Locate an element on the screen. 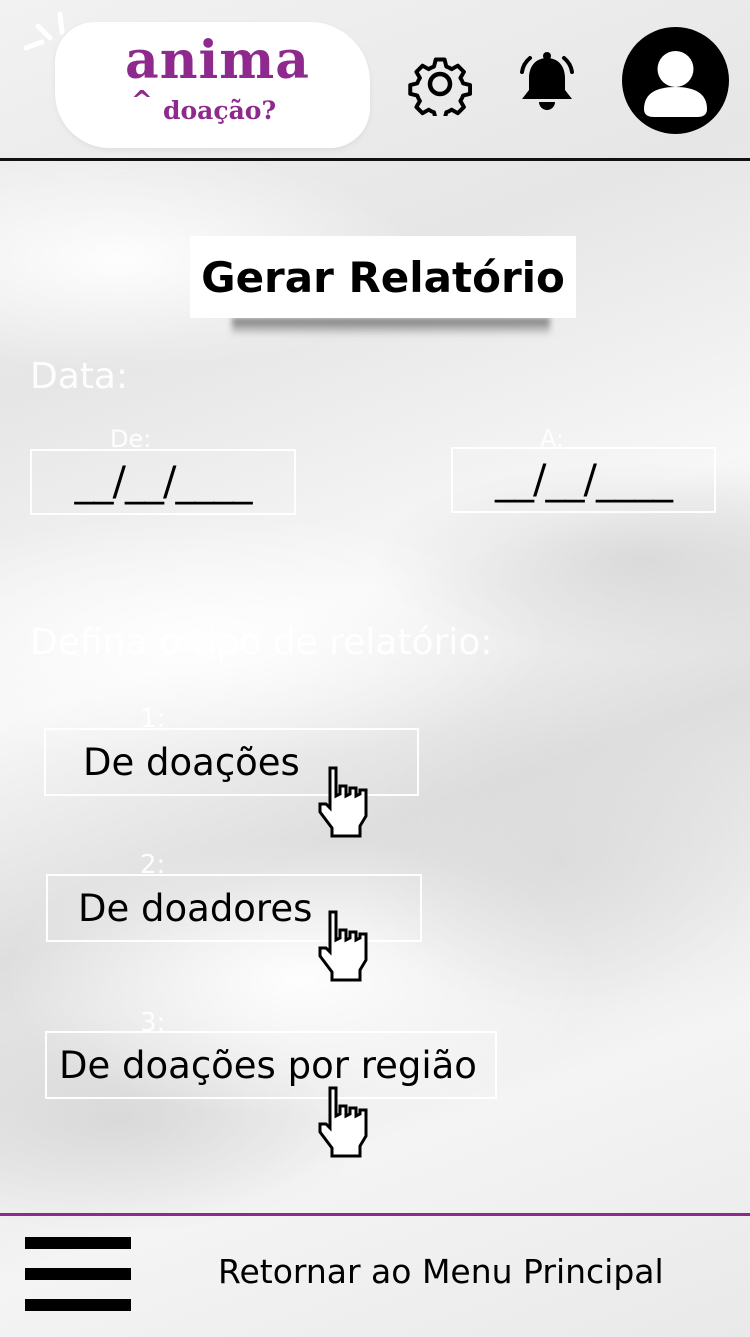 The width and height of the screenshot is (750, 1337). date-section-label: Data: is located at coordinates (79, 376).